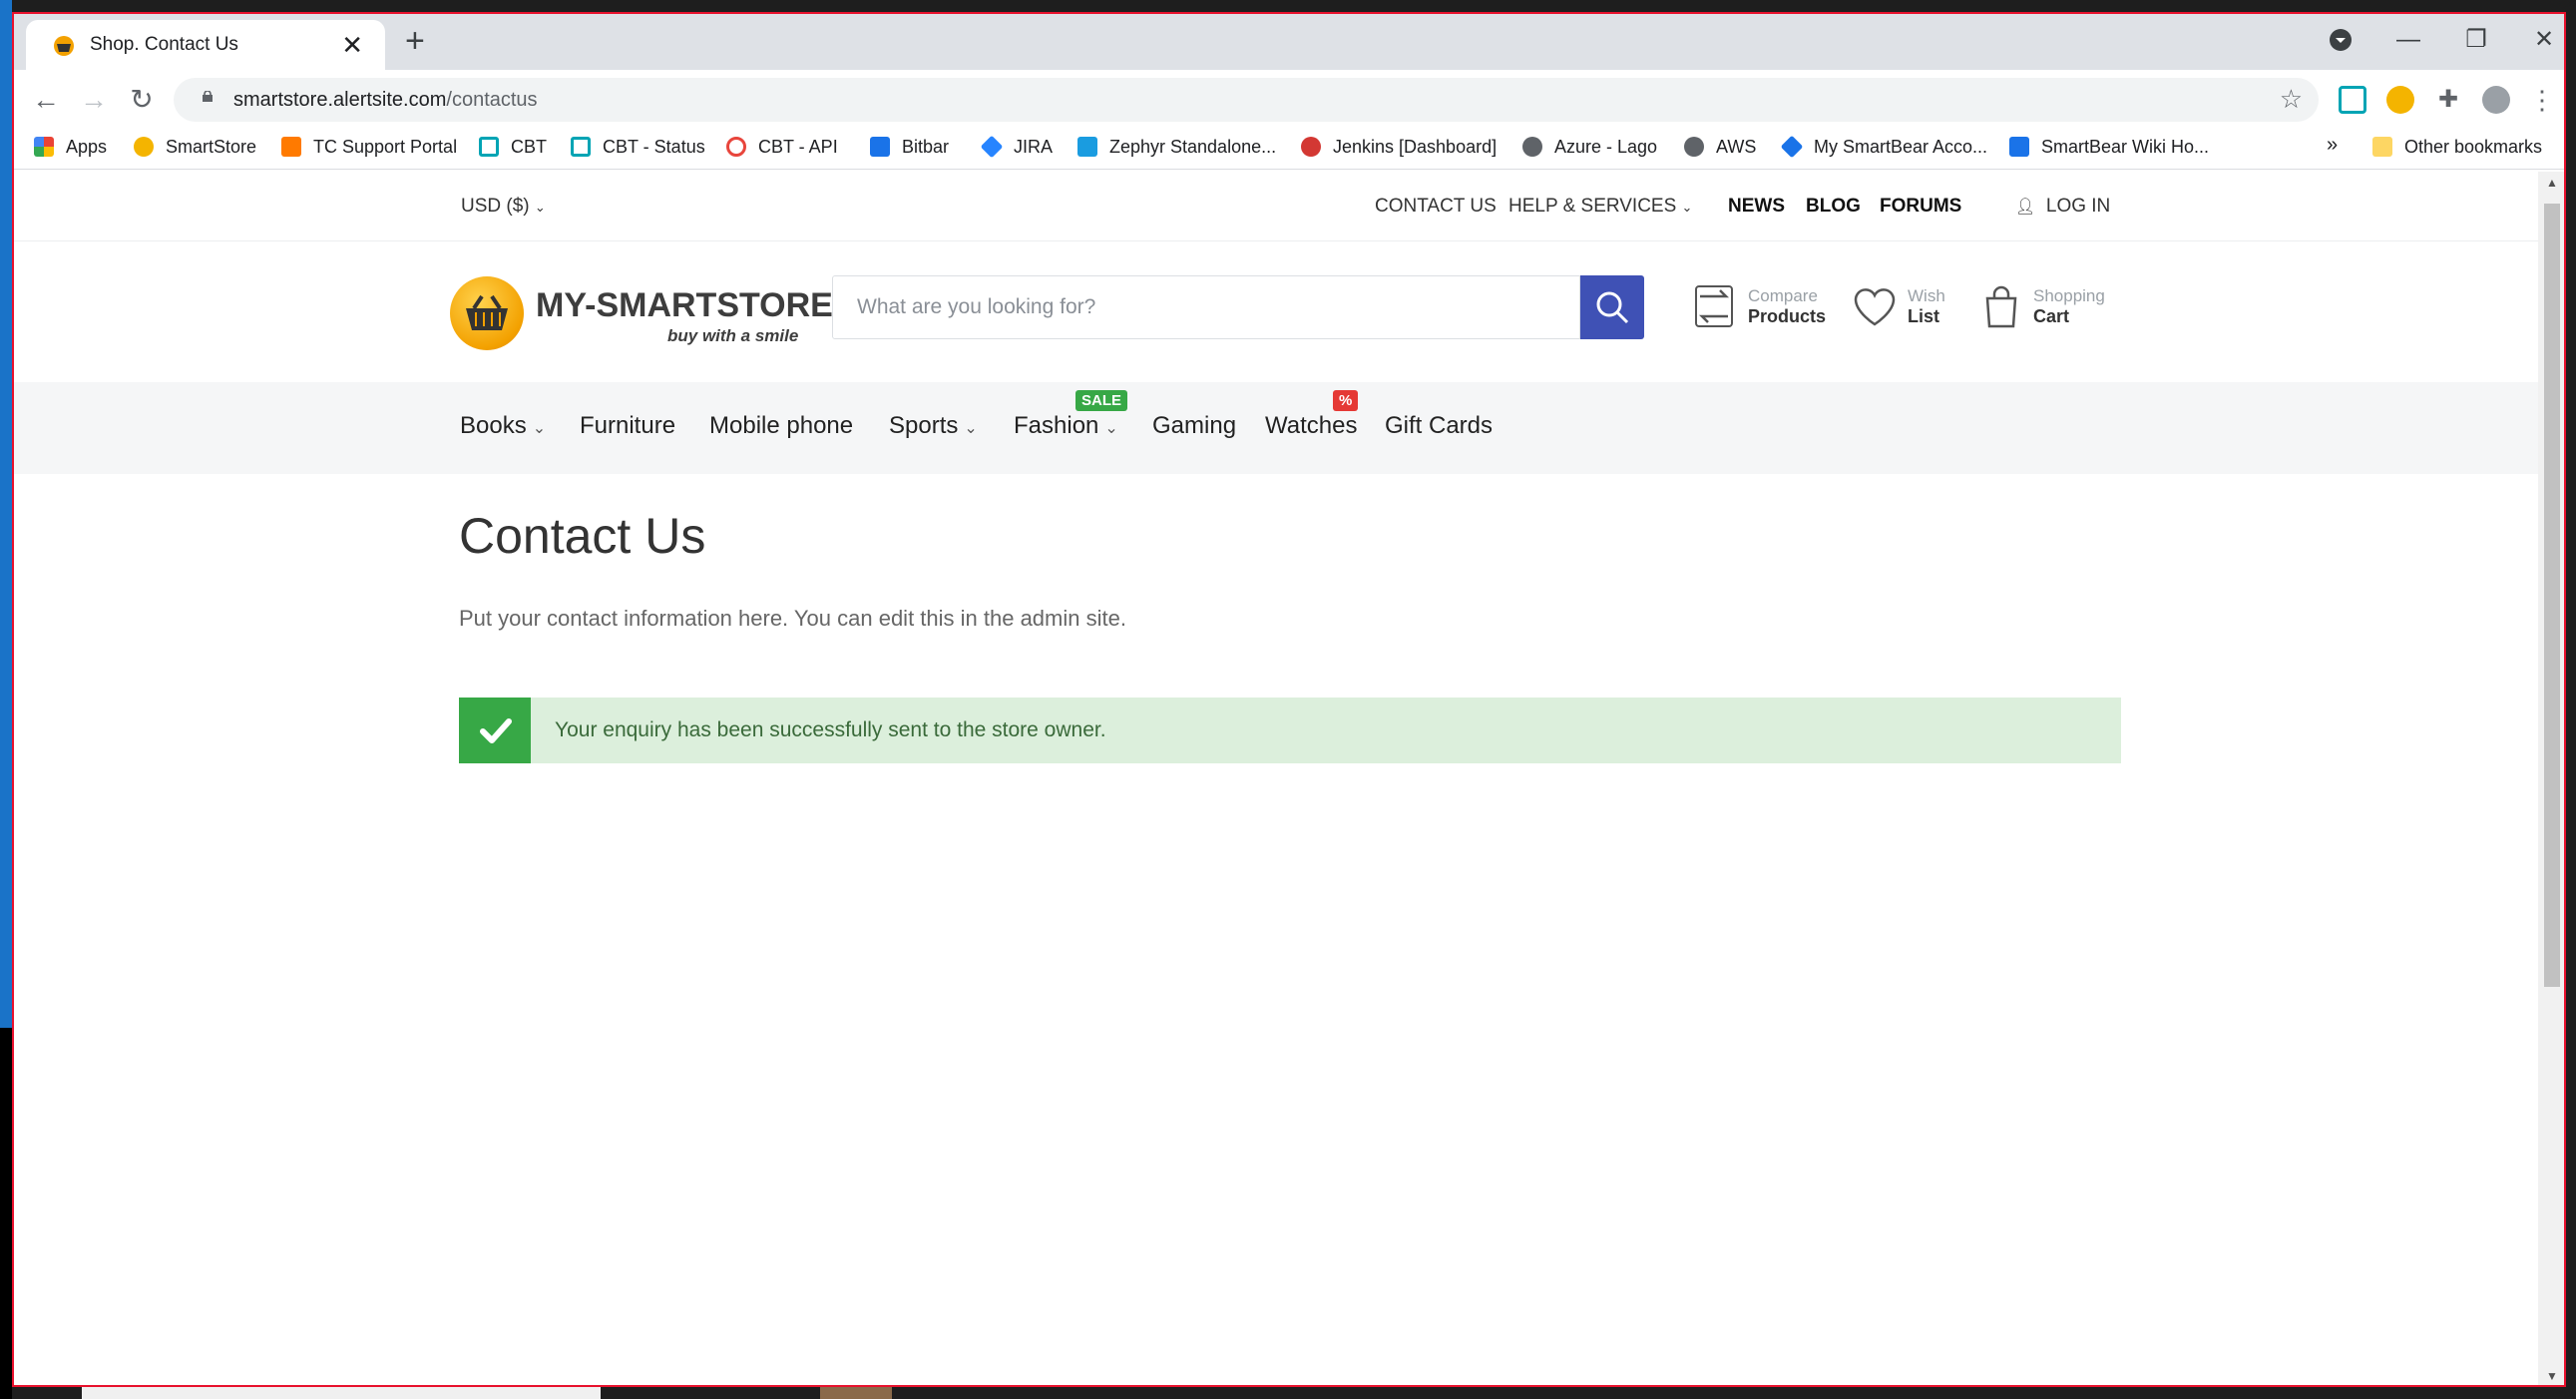 The height and width of the screenshot is (1399, 2576). What do you see at coordinates (2352, 100) in the screenshot?
I see `extension-cbt-icon` at bounding box center [2352, 100].